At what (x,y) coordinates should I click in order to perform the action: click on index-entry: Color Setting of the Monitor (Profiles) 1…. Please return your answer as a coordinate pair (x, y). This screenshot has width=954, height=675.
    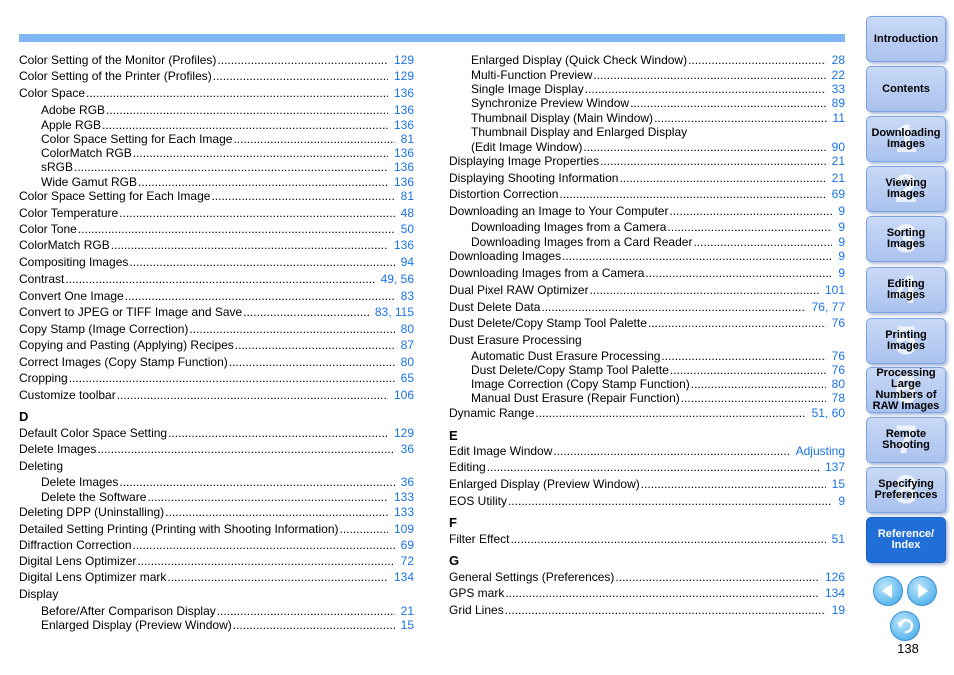
    Looking at the image, I should click on (216, 60).